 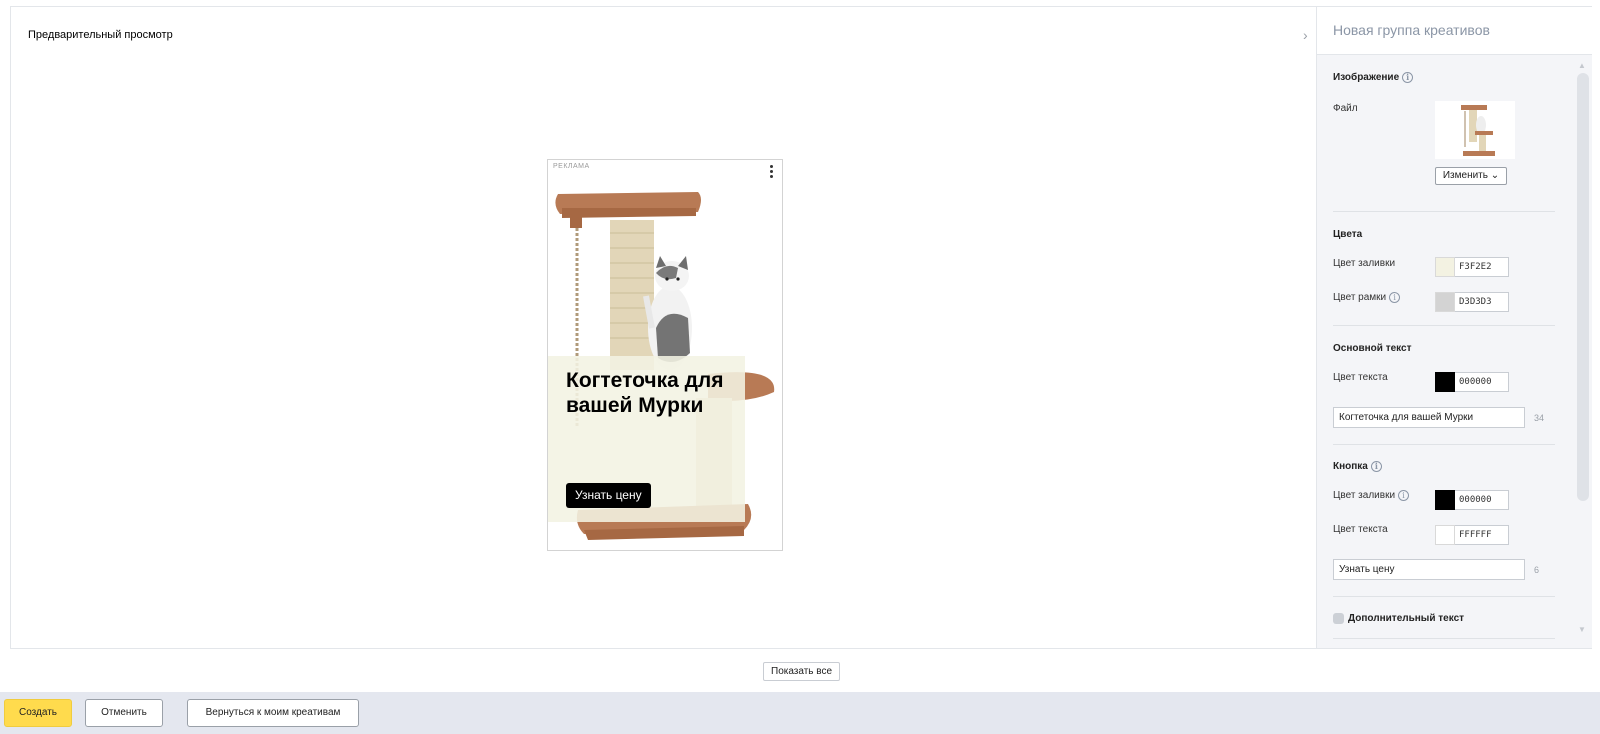 I want to click on ad-headline: Когтеточка для вашей Мурки, so click(x=645, y=393).